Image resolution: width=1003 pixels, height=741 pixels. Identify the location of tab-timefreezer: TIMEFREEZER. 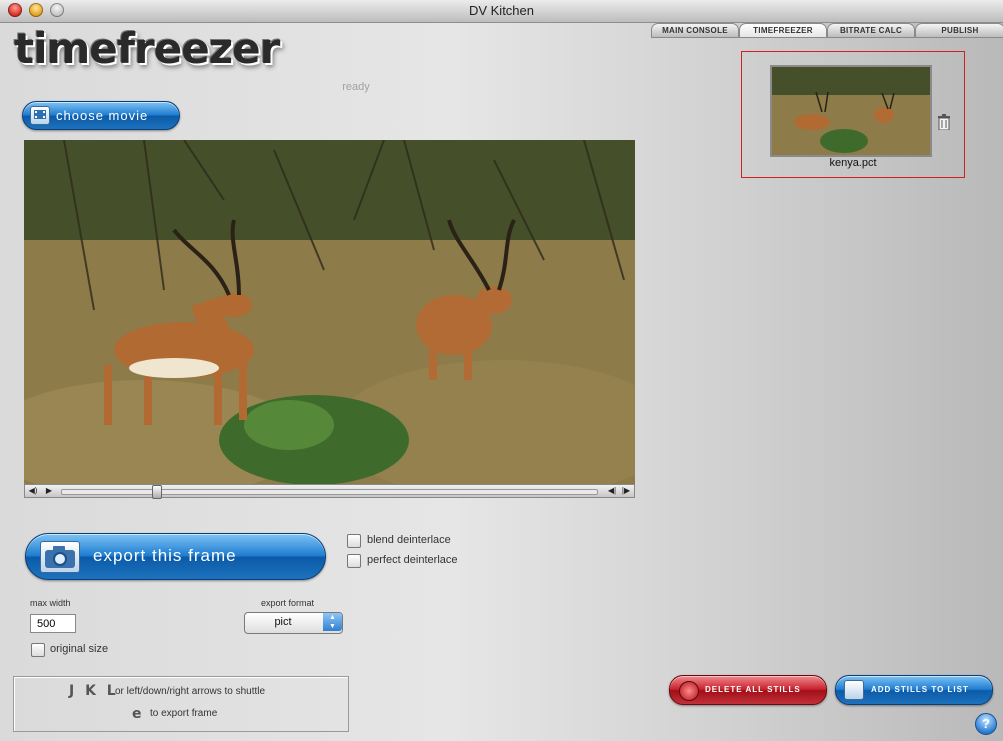
(783, 30).